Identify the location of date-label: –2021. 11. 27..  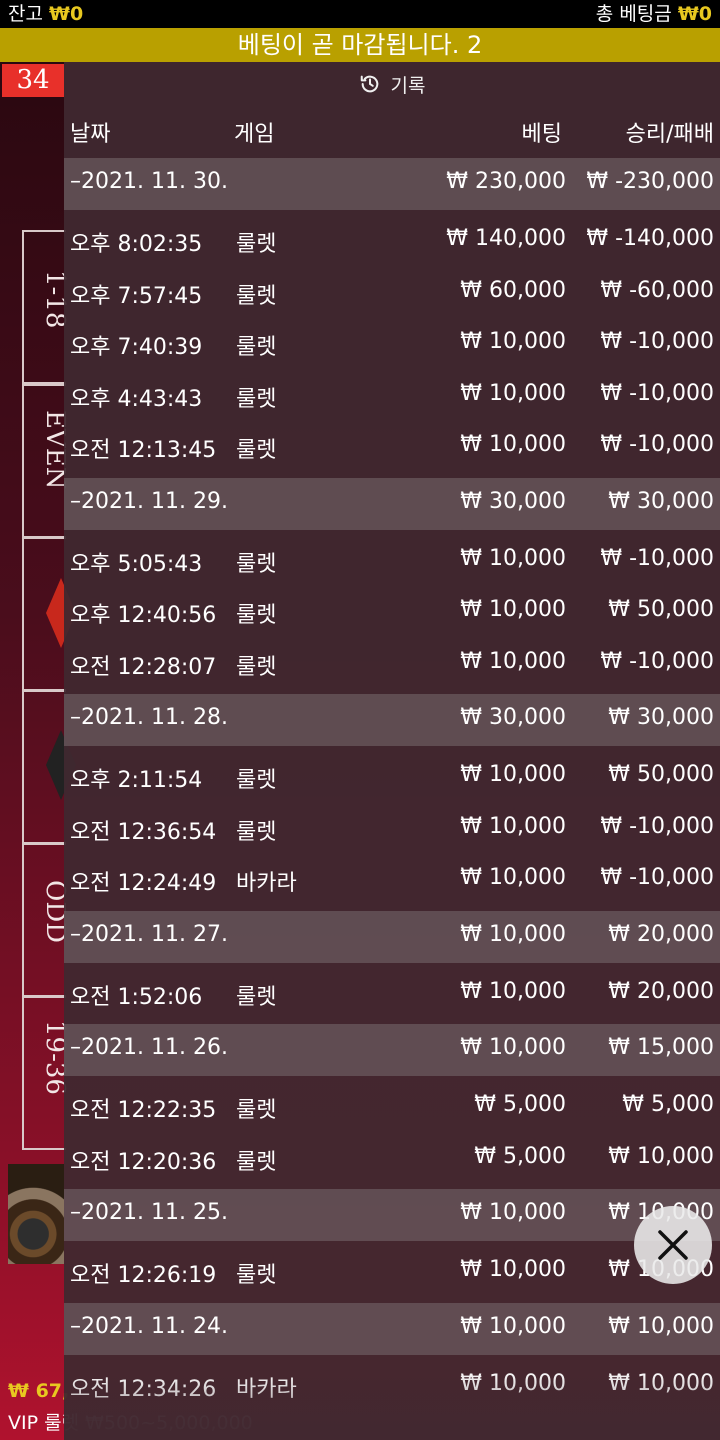
(149, 934).